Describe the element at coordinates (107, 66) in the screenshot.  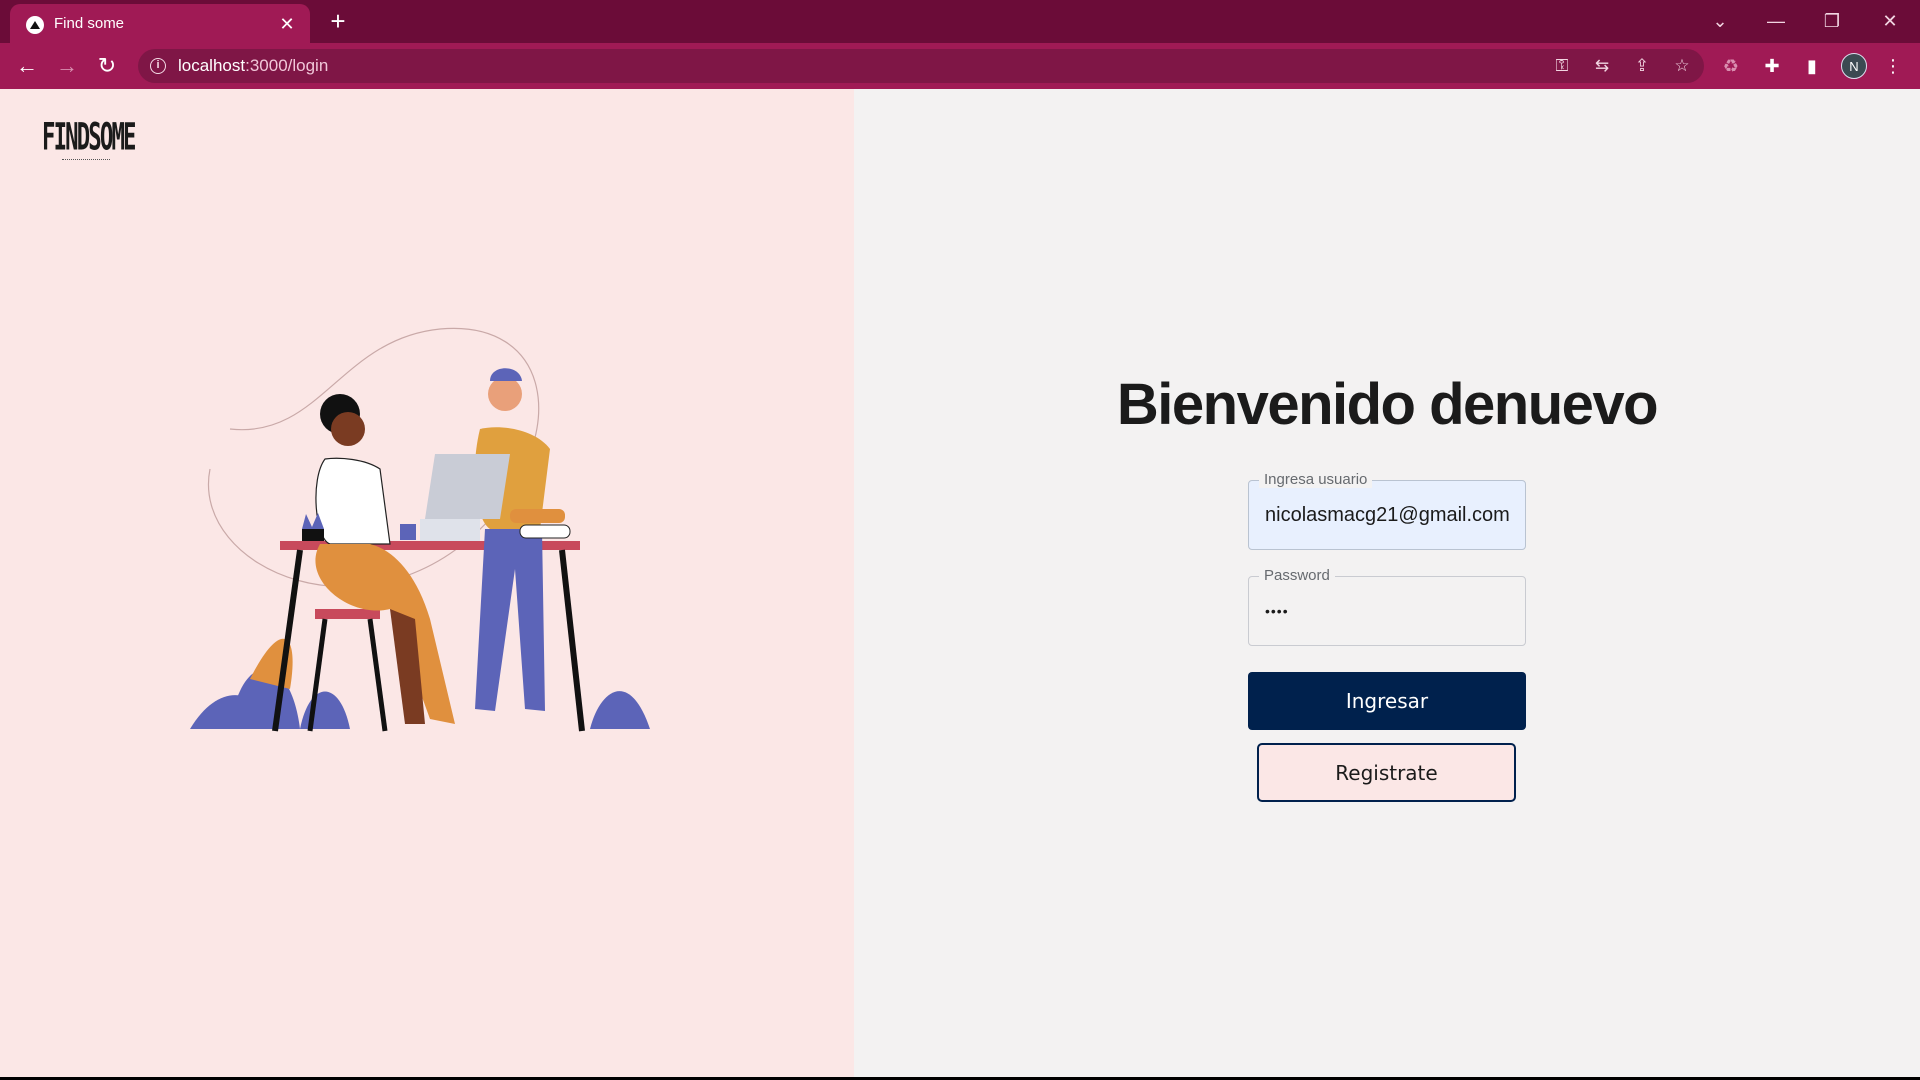
I see `reload-button: ↻` at that location.